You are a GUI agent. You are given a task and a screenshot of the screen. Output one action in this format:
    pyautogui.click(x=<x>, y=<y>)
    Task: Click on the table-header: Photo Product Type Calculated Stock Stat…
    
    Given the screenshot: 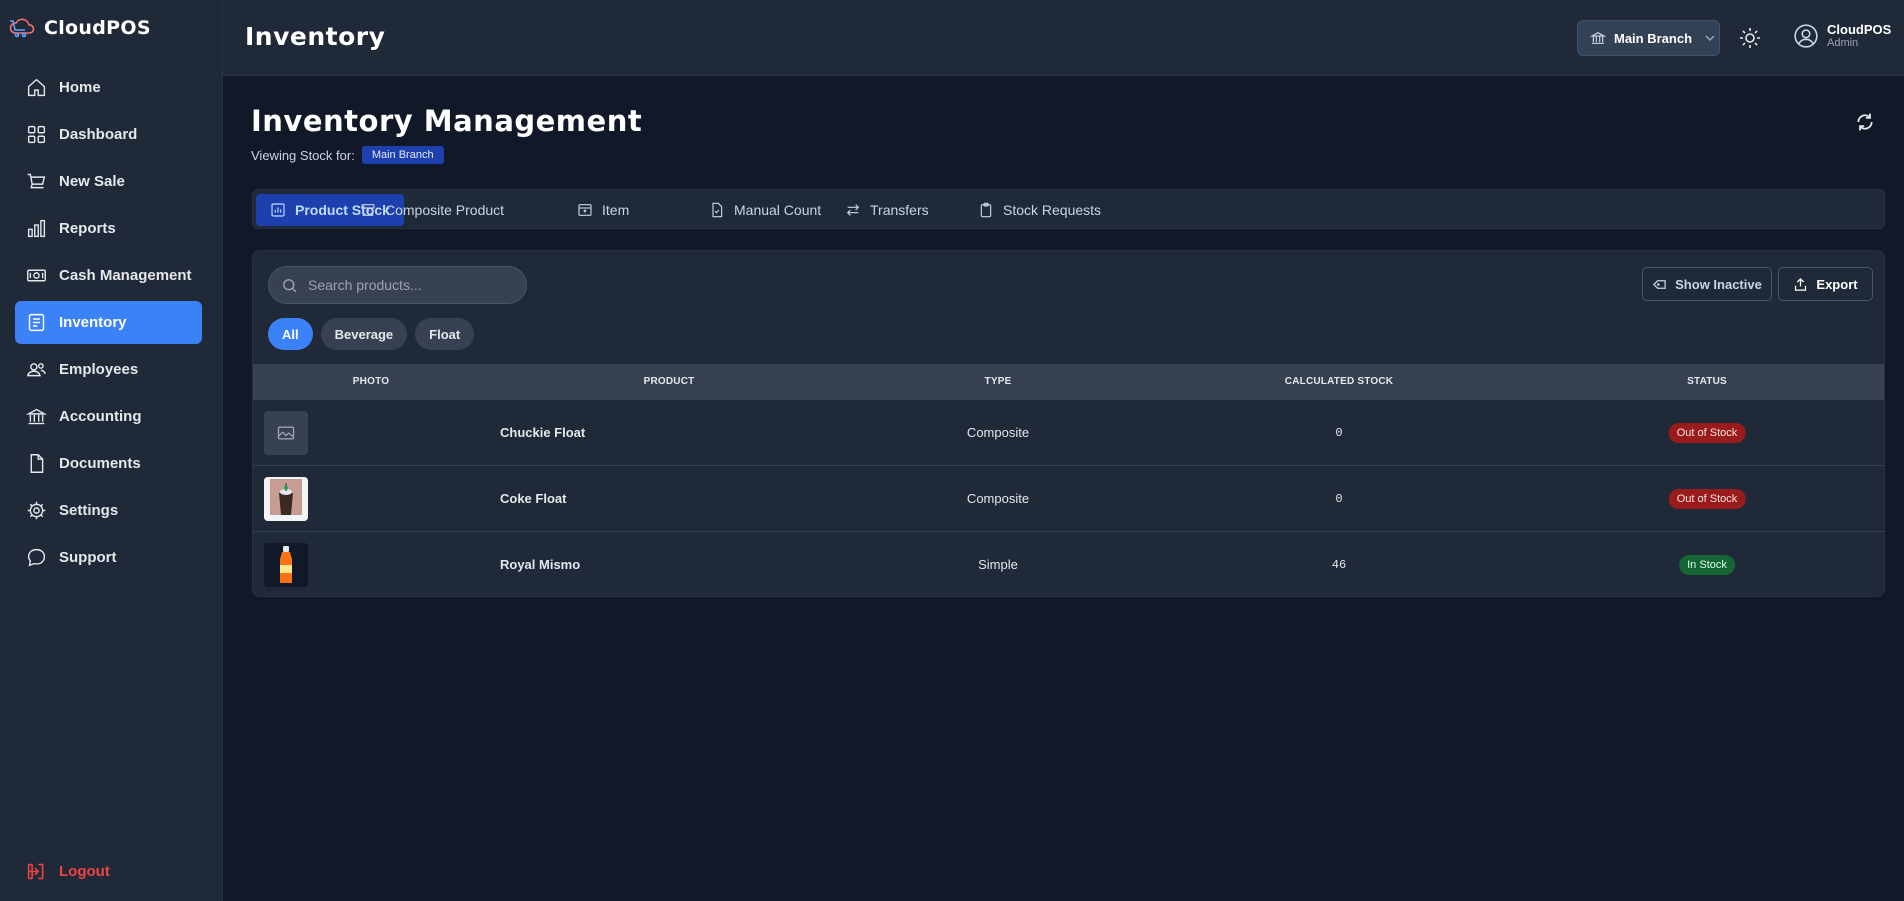 What is the action you would take?
    pyautogui.click(x=1068, y=381)
    